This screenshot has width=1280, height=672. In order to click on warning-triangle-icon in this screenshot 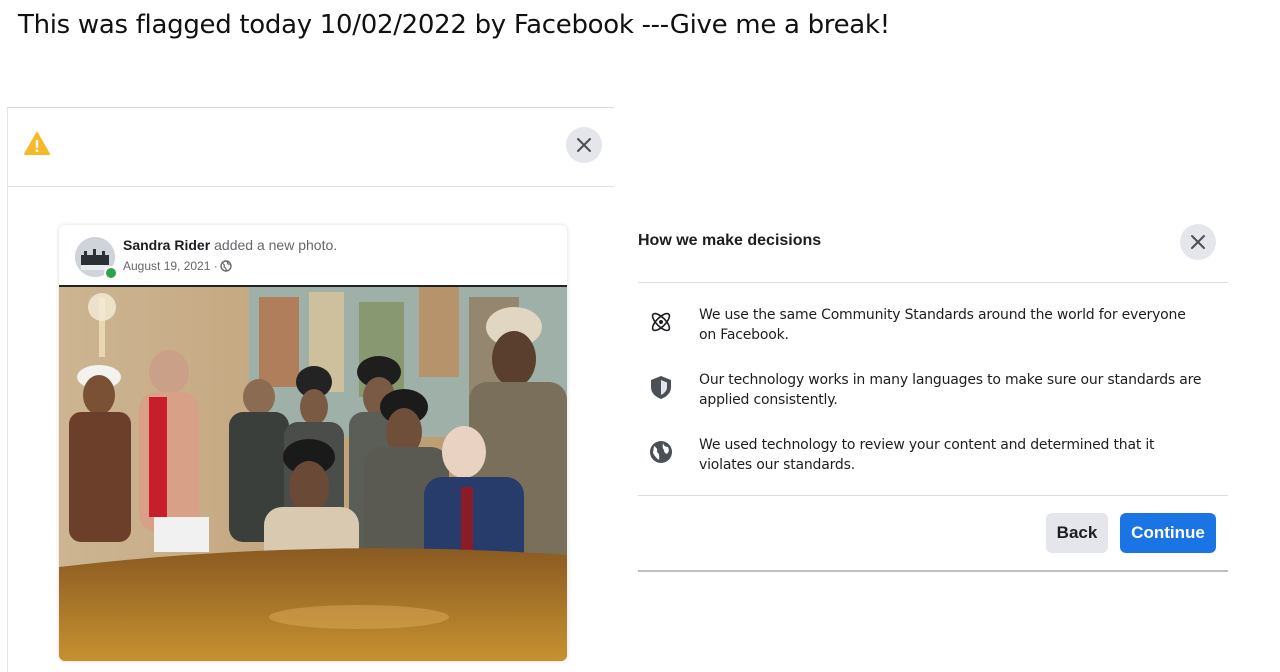, I will do `click(37, 143)`.